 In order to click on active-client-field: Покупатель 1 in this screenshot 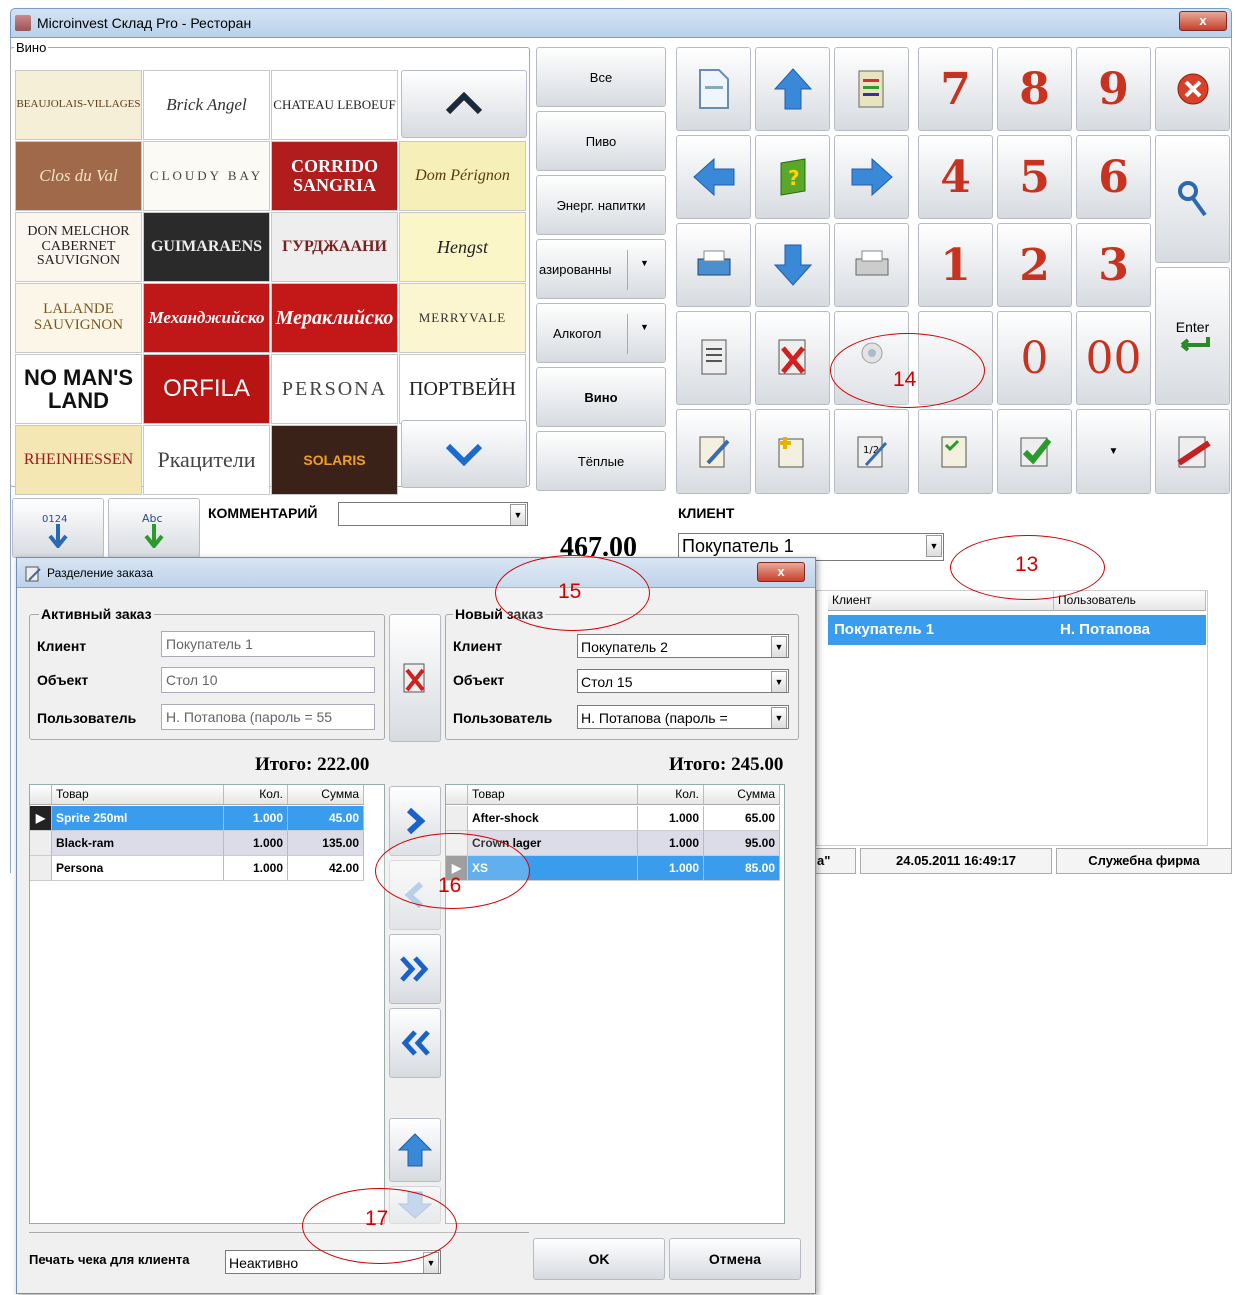, I will do `click(268, 644)`.